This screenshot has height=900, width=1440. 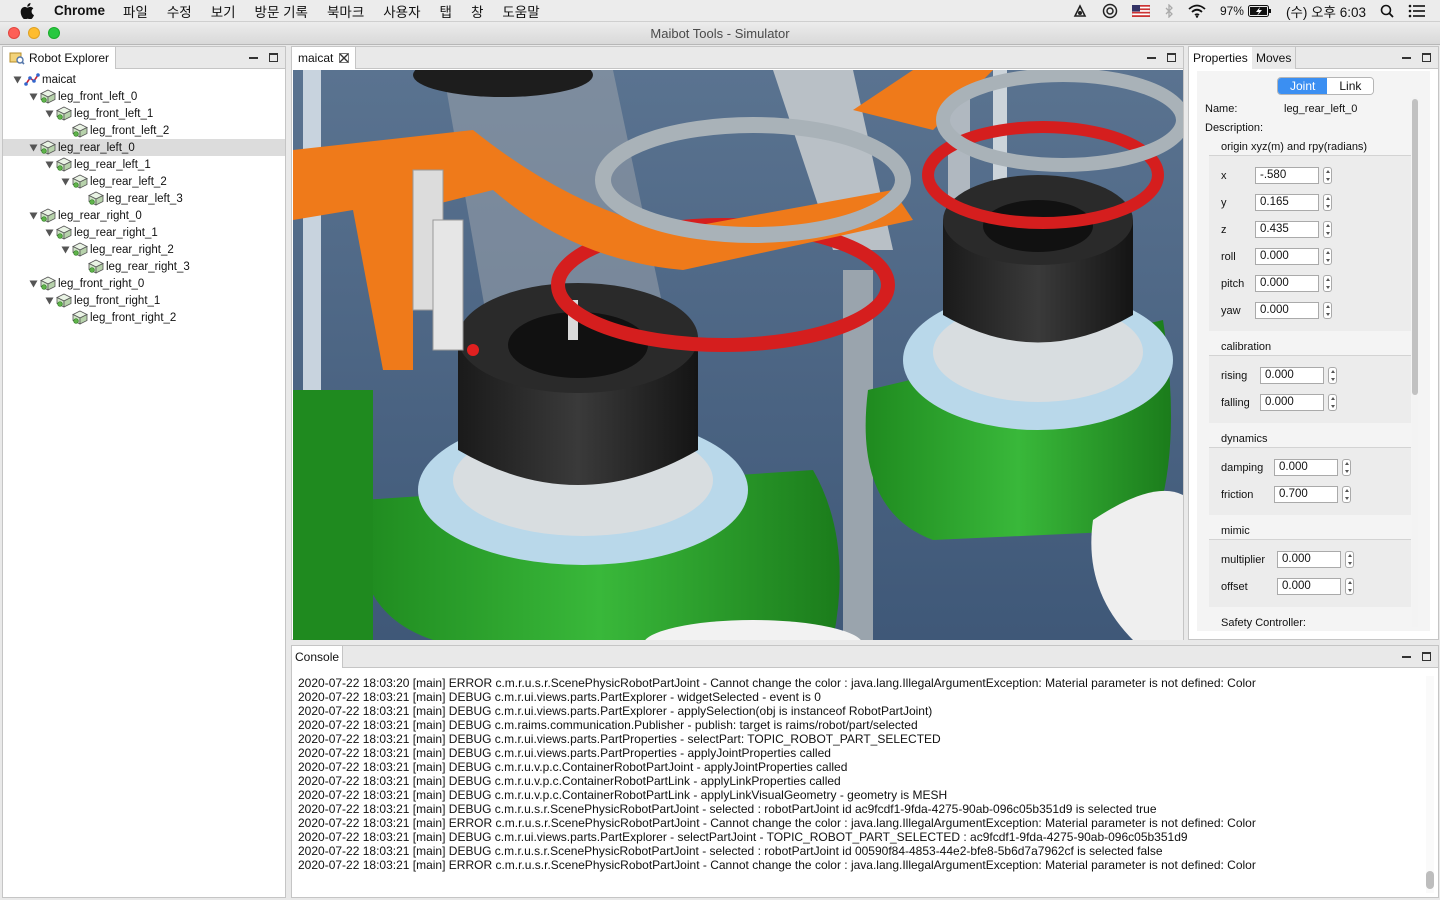 What do you see at coordinates (1332, 402) in the screenshot?
I see `falling-stepper` at bounding box center [1332, 402].